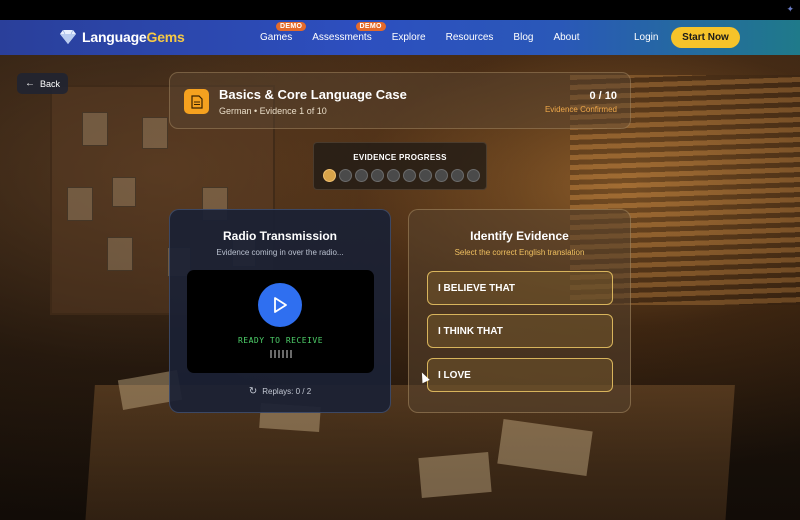 This screenshot has height=520, width=800. I want to click on browser-top-strip: ✦, so click(400, 10).